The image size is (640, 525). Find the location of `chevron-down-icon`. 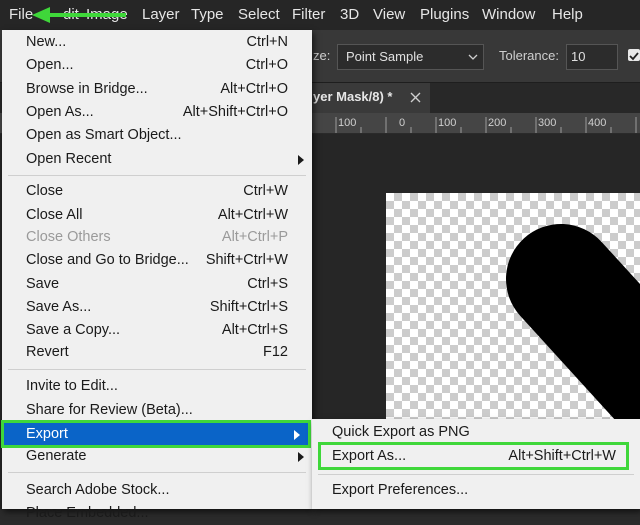

chevron-down-icon is located at coordinates (473, 57).